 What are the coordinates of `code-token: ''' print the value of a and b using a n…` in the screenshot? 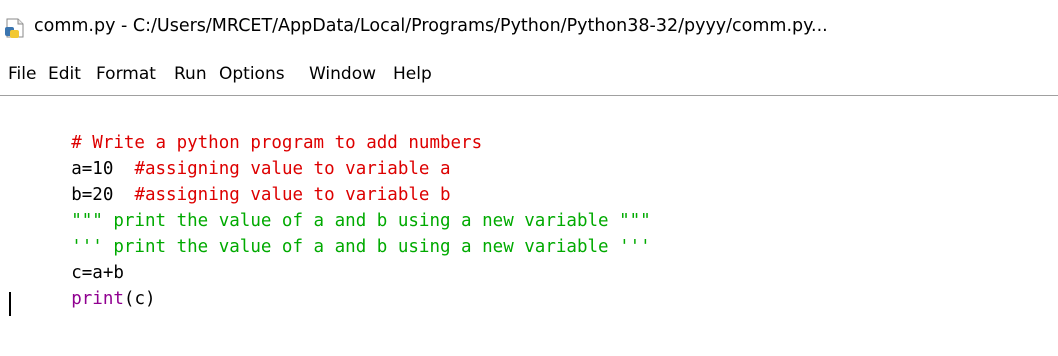 It's located at (361, 247).